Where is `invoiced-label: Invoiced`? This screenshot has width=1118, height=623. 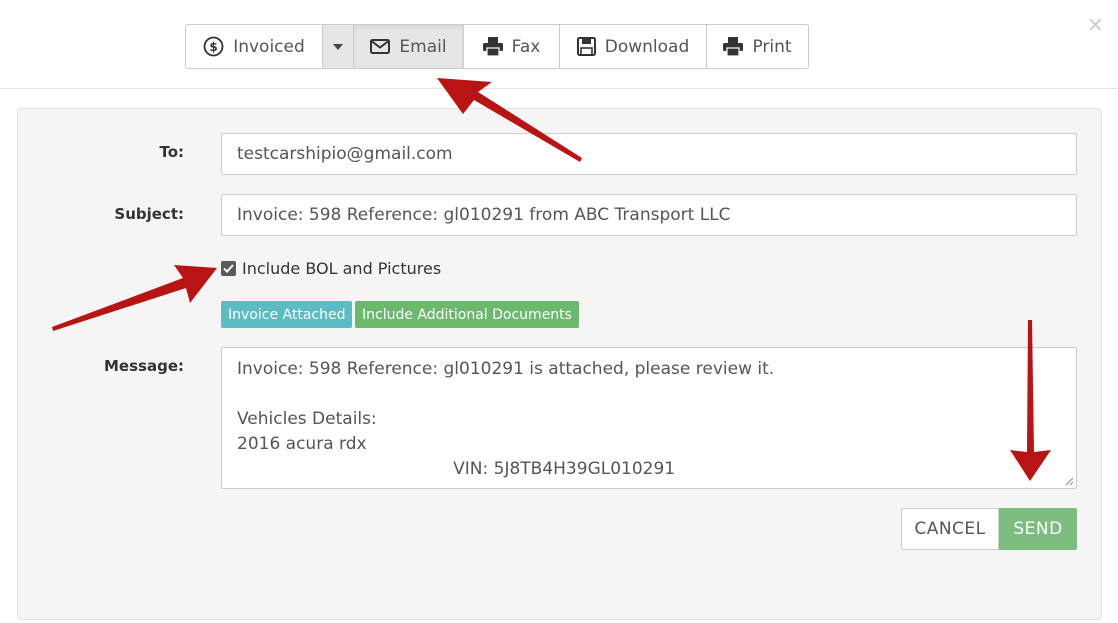
invoiced-label: Invoiced is located at coordinates (269, 46).